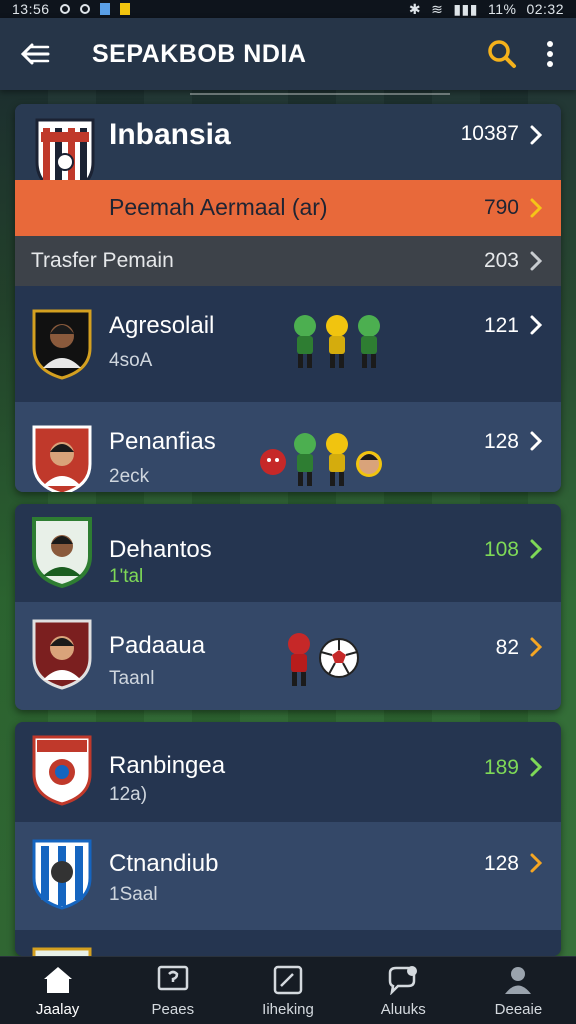 This screenshot has width=576, height=1024. I want to click on nav-label: Peaes, so click(173, 1009).